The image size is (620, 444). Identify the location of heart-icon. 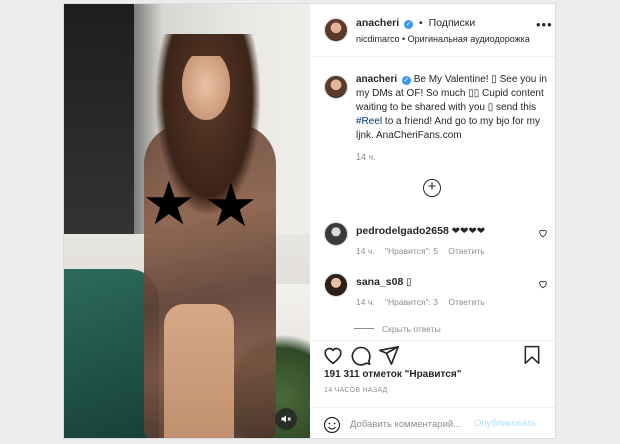
(333, 355).